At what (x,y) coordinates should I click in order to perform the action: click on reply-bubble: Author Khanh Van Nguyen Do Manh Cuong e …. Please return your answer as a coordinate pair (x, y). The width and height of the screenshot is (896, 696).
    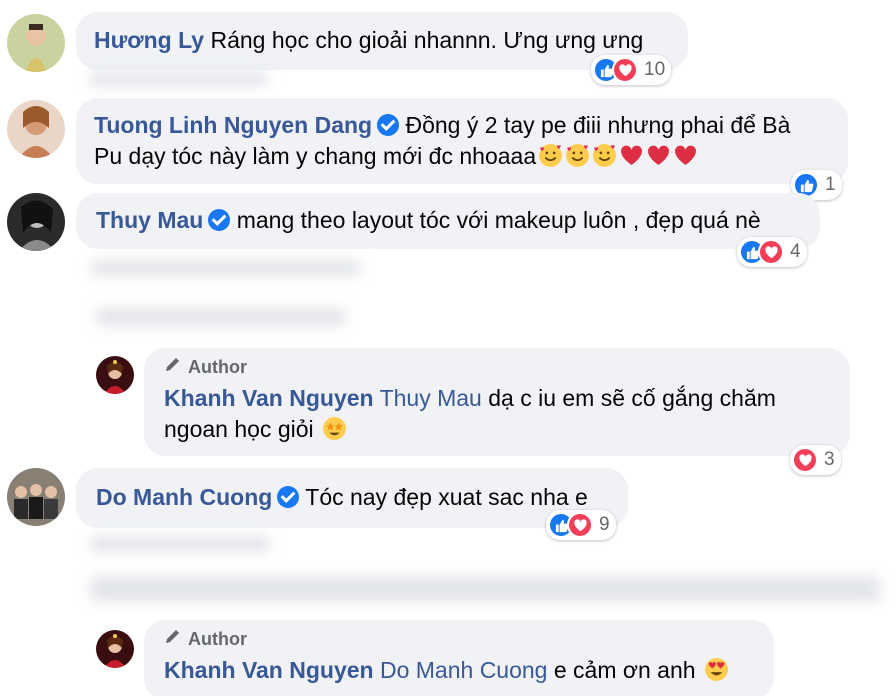
    Looking at the image, I should click on (459, 658).